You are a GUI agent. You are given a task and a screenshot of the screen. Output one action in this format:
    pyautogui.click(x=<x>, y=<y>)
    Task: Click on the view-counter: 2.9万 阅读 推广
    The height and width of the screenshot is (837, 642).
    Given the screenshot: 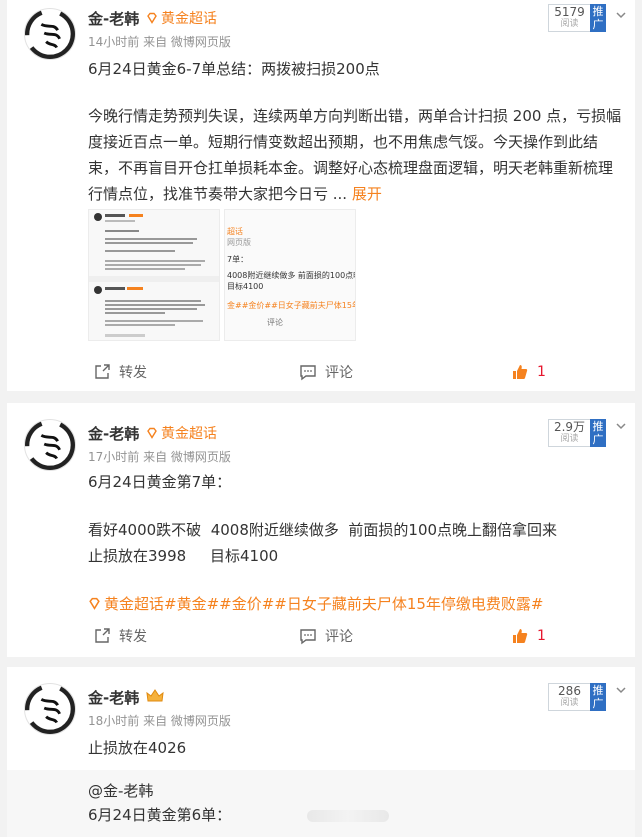 What is the action you would take?
    pyautogui.click(x=577, y=433)
    